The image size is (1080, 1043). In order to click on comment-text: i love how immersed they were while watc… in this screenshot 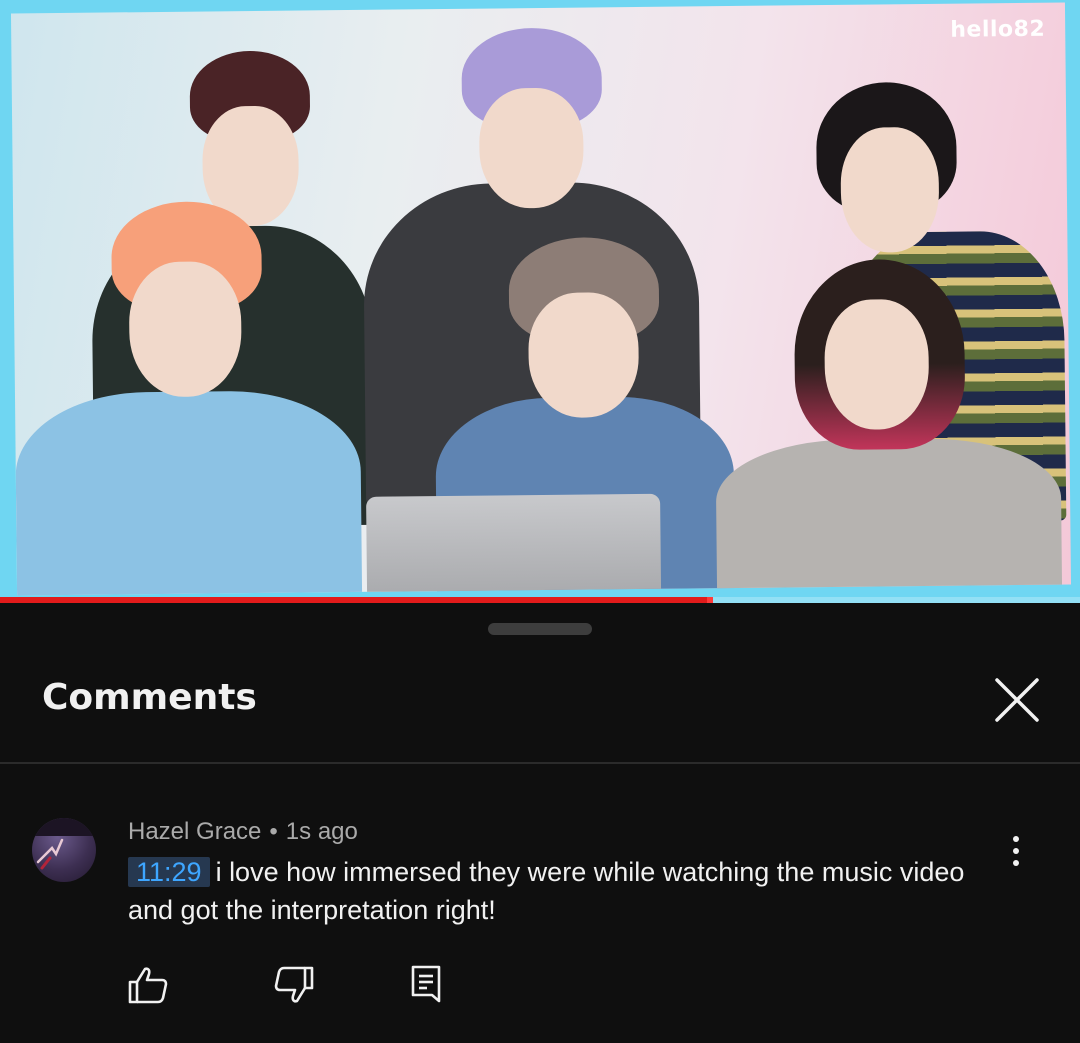, I will do `click(546, 891)`.